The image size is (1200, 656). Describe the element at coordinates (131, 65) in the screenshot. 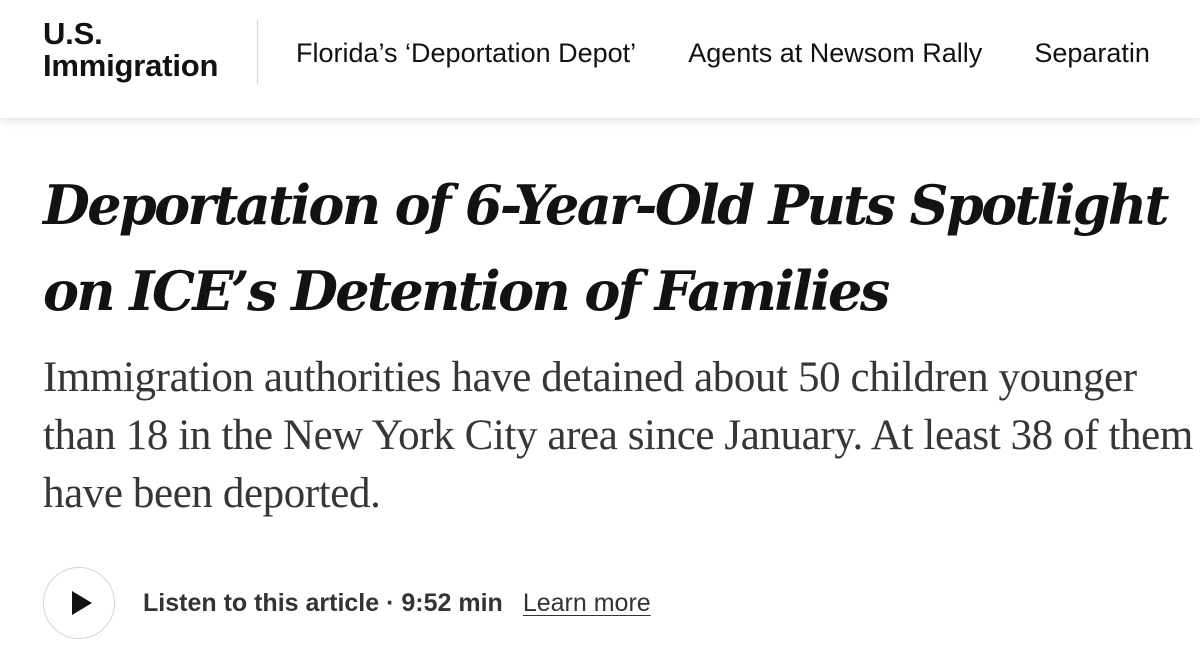

I see `section-title-line2: Immigration` at that location.